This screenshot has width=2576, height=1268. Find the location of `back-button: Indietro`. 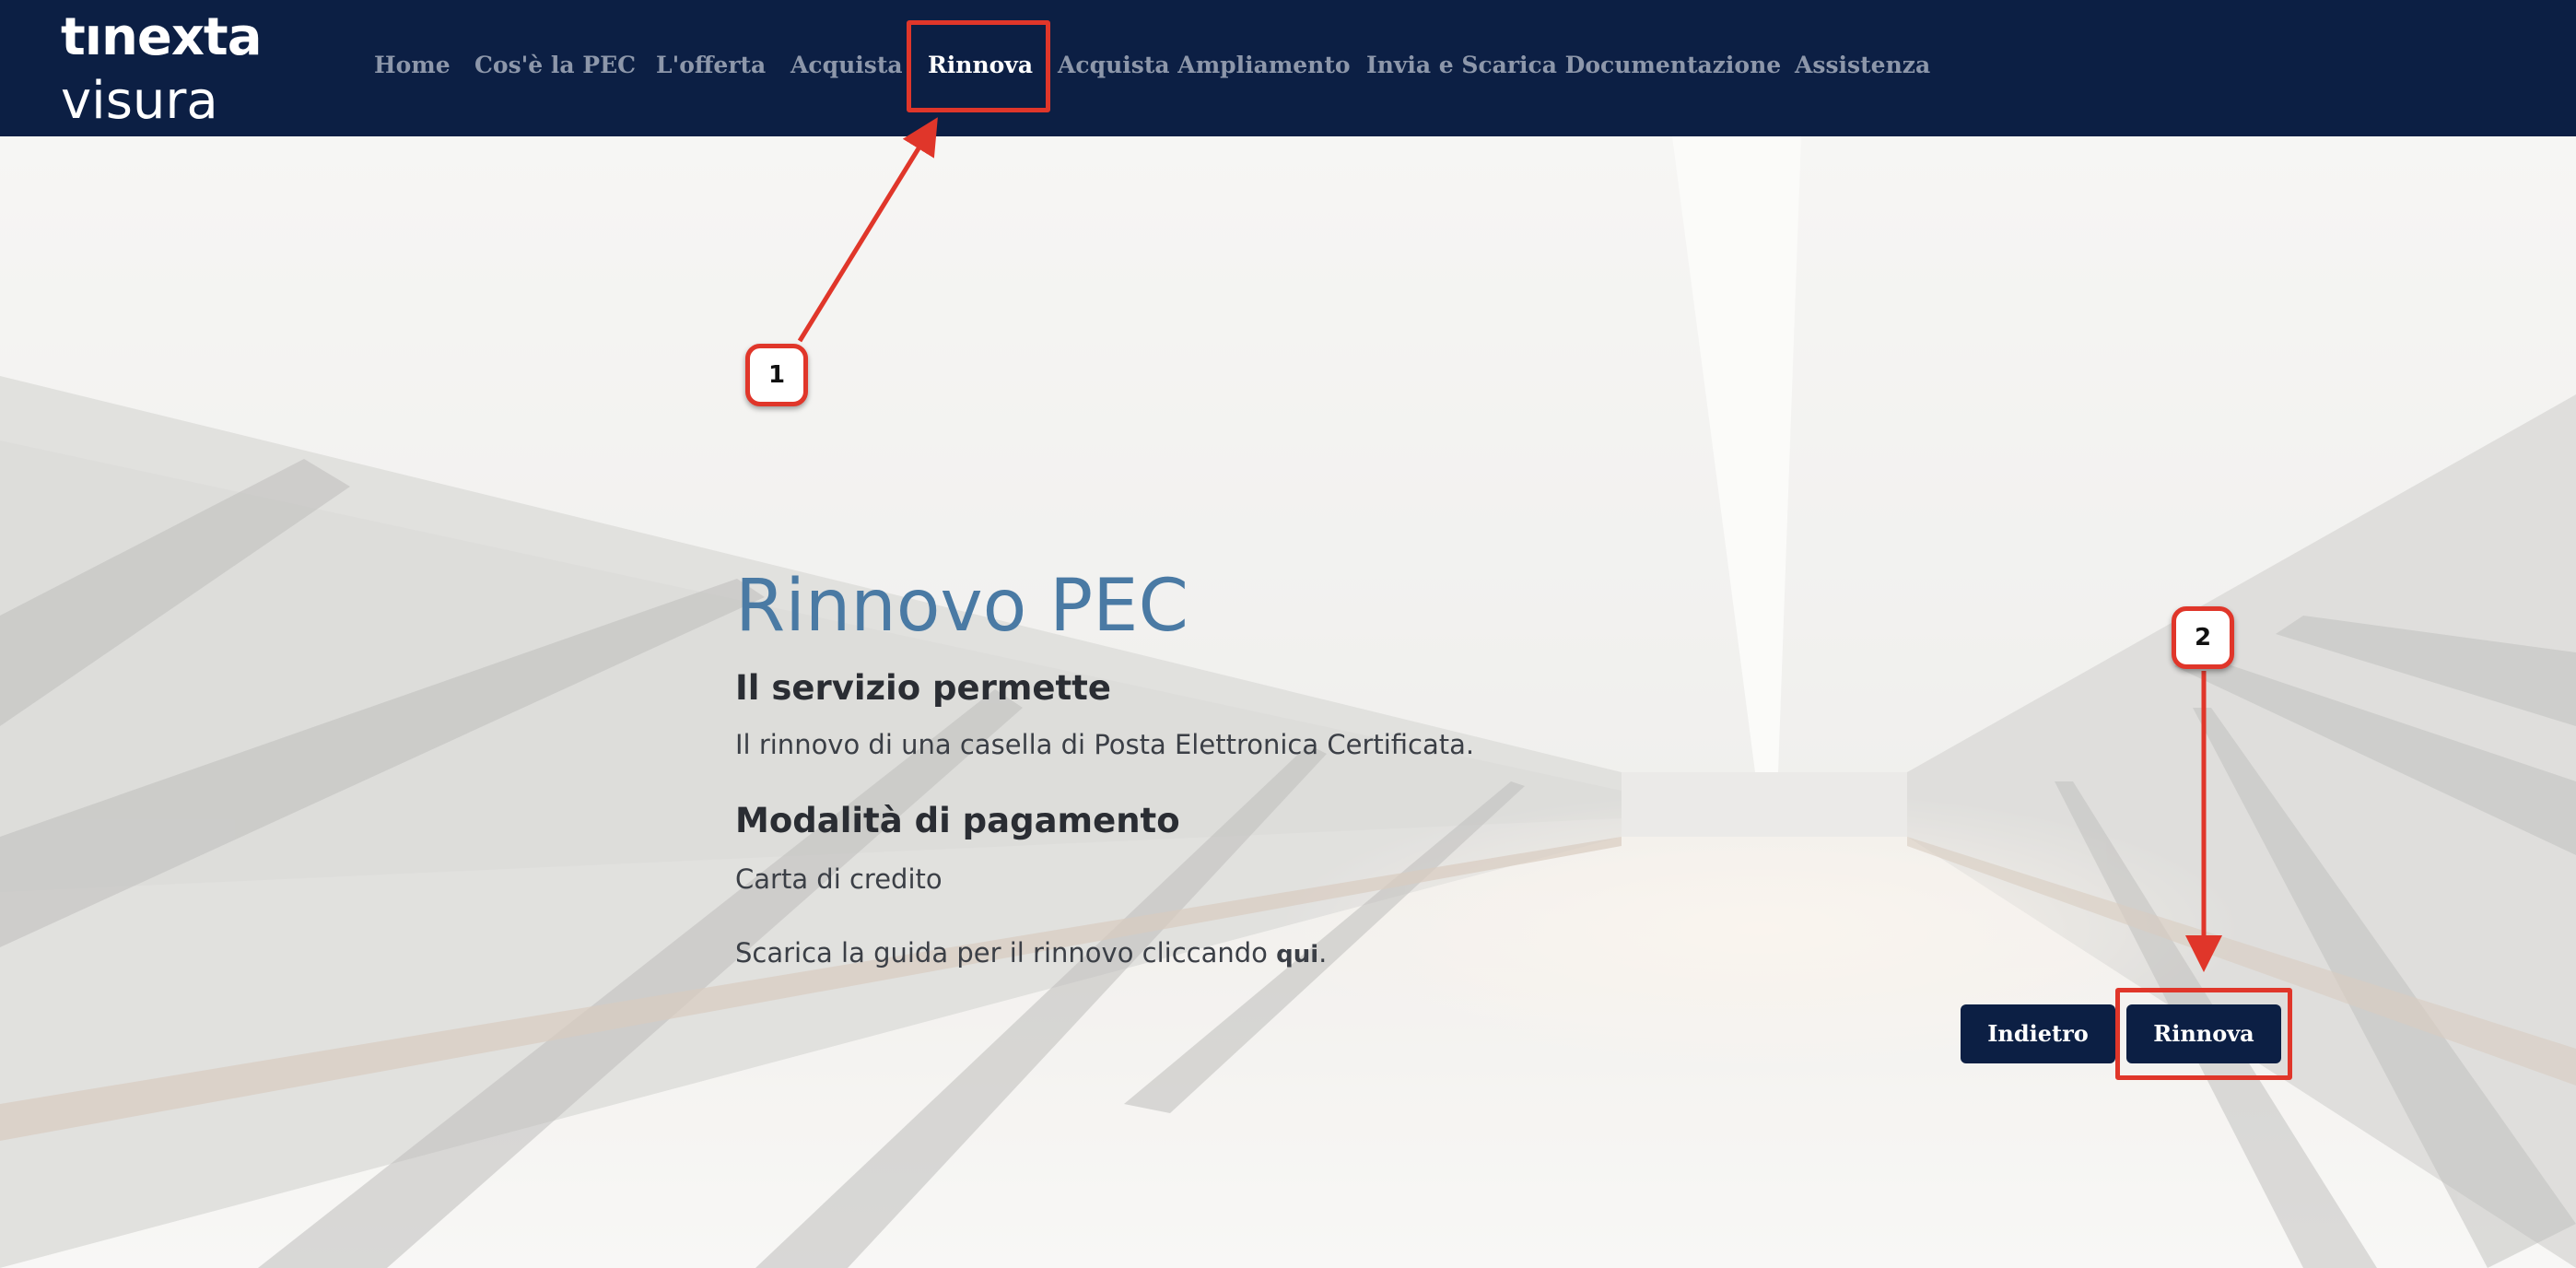

back-button: Indietro is located at coordinates (2038, 1033).